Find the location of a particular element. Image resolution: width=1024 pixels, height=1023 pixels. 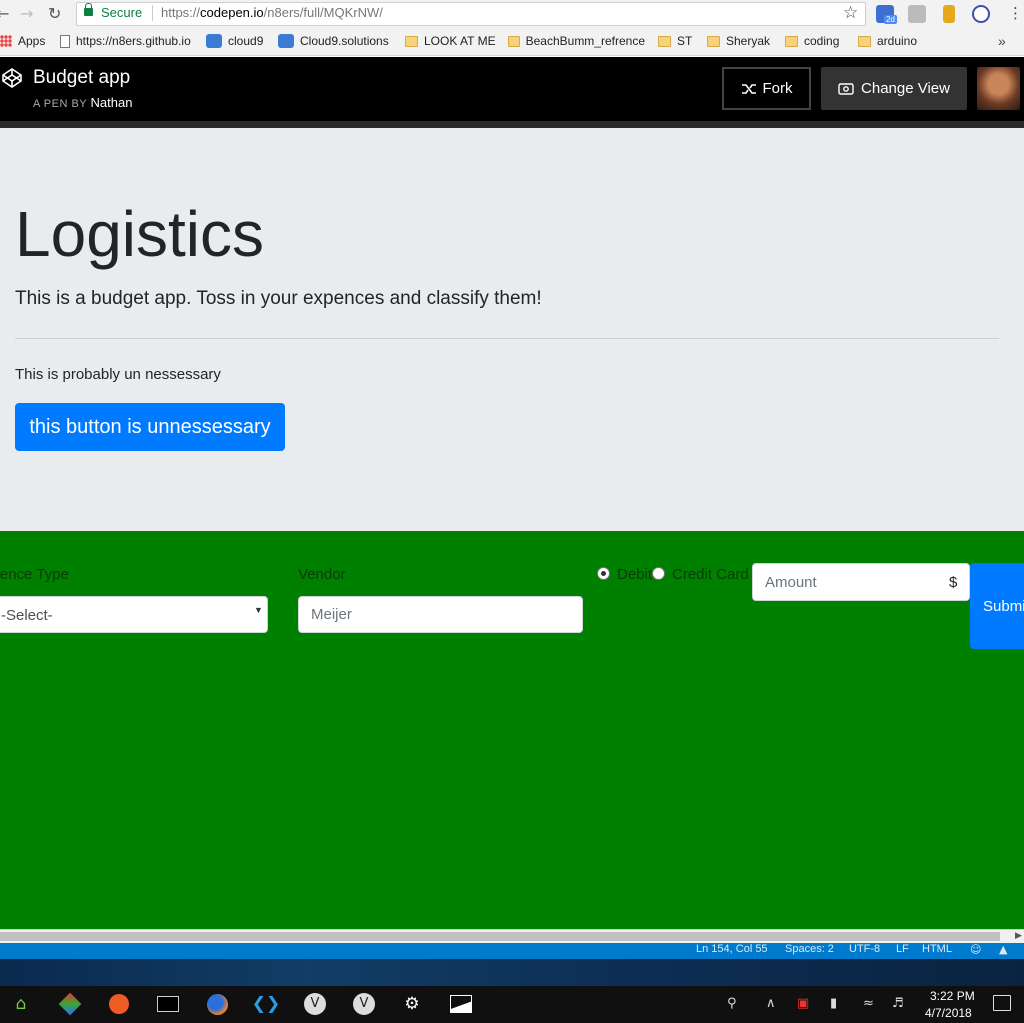

fork-icon is located at coordinates (748, 88).